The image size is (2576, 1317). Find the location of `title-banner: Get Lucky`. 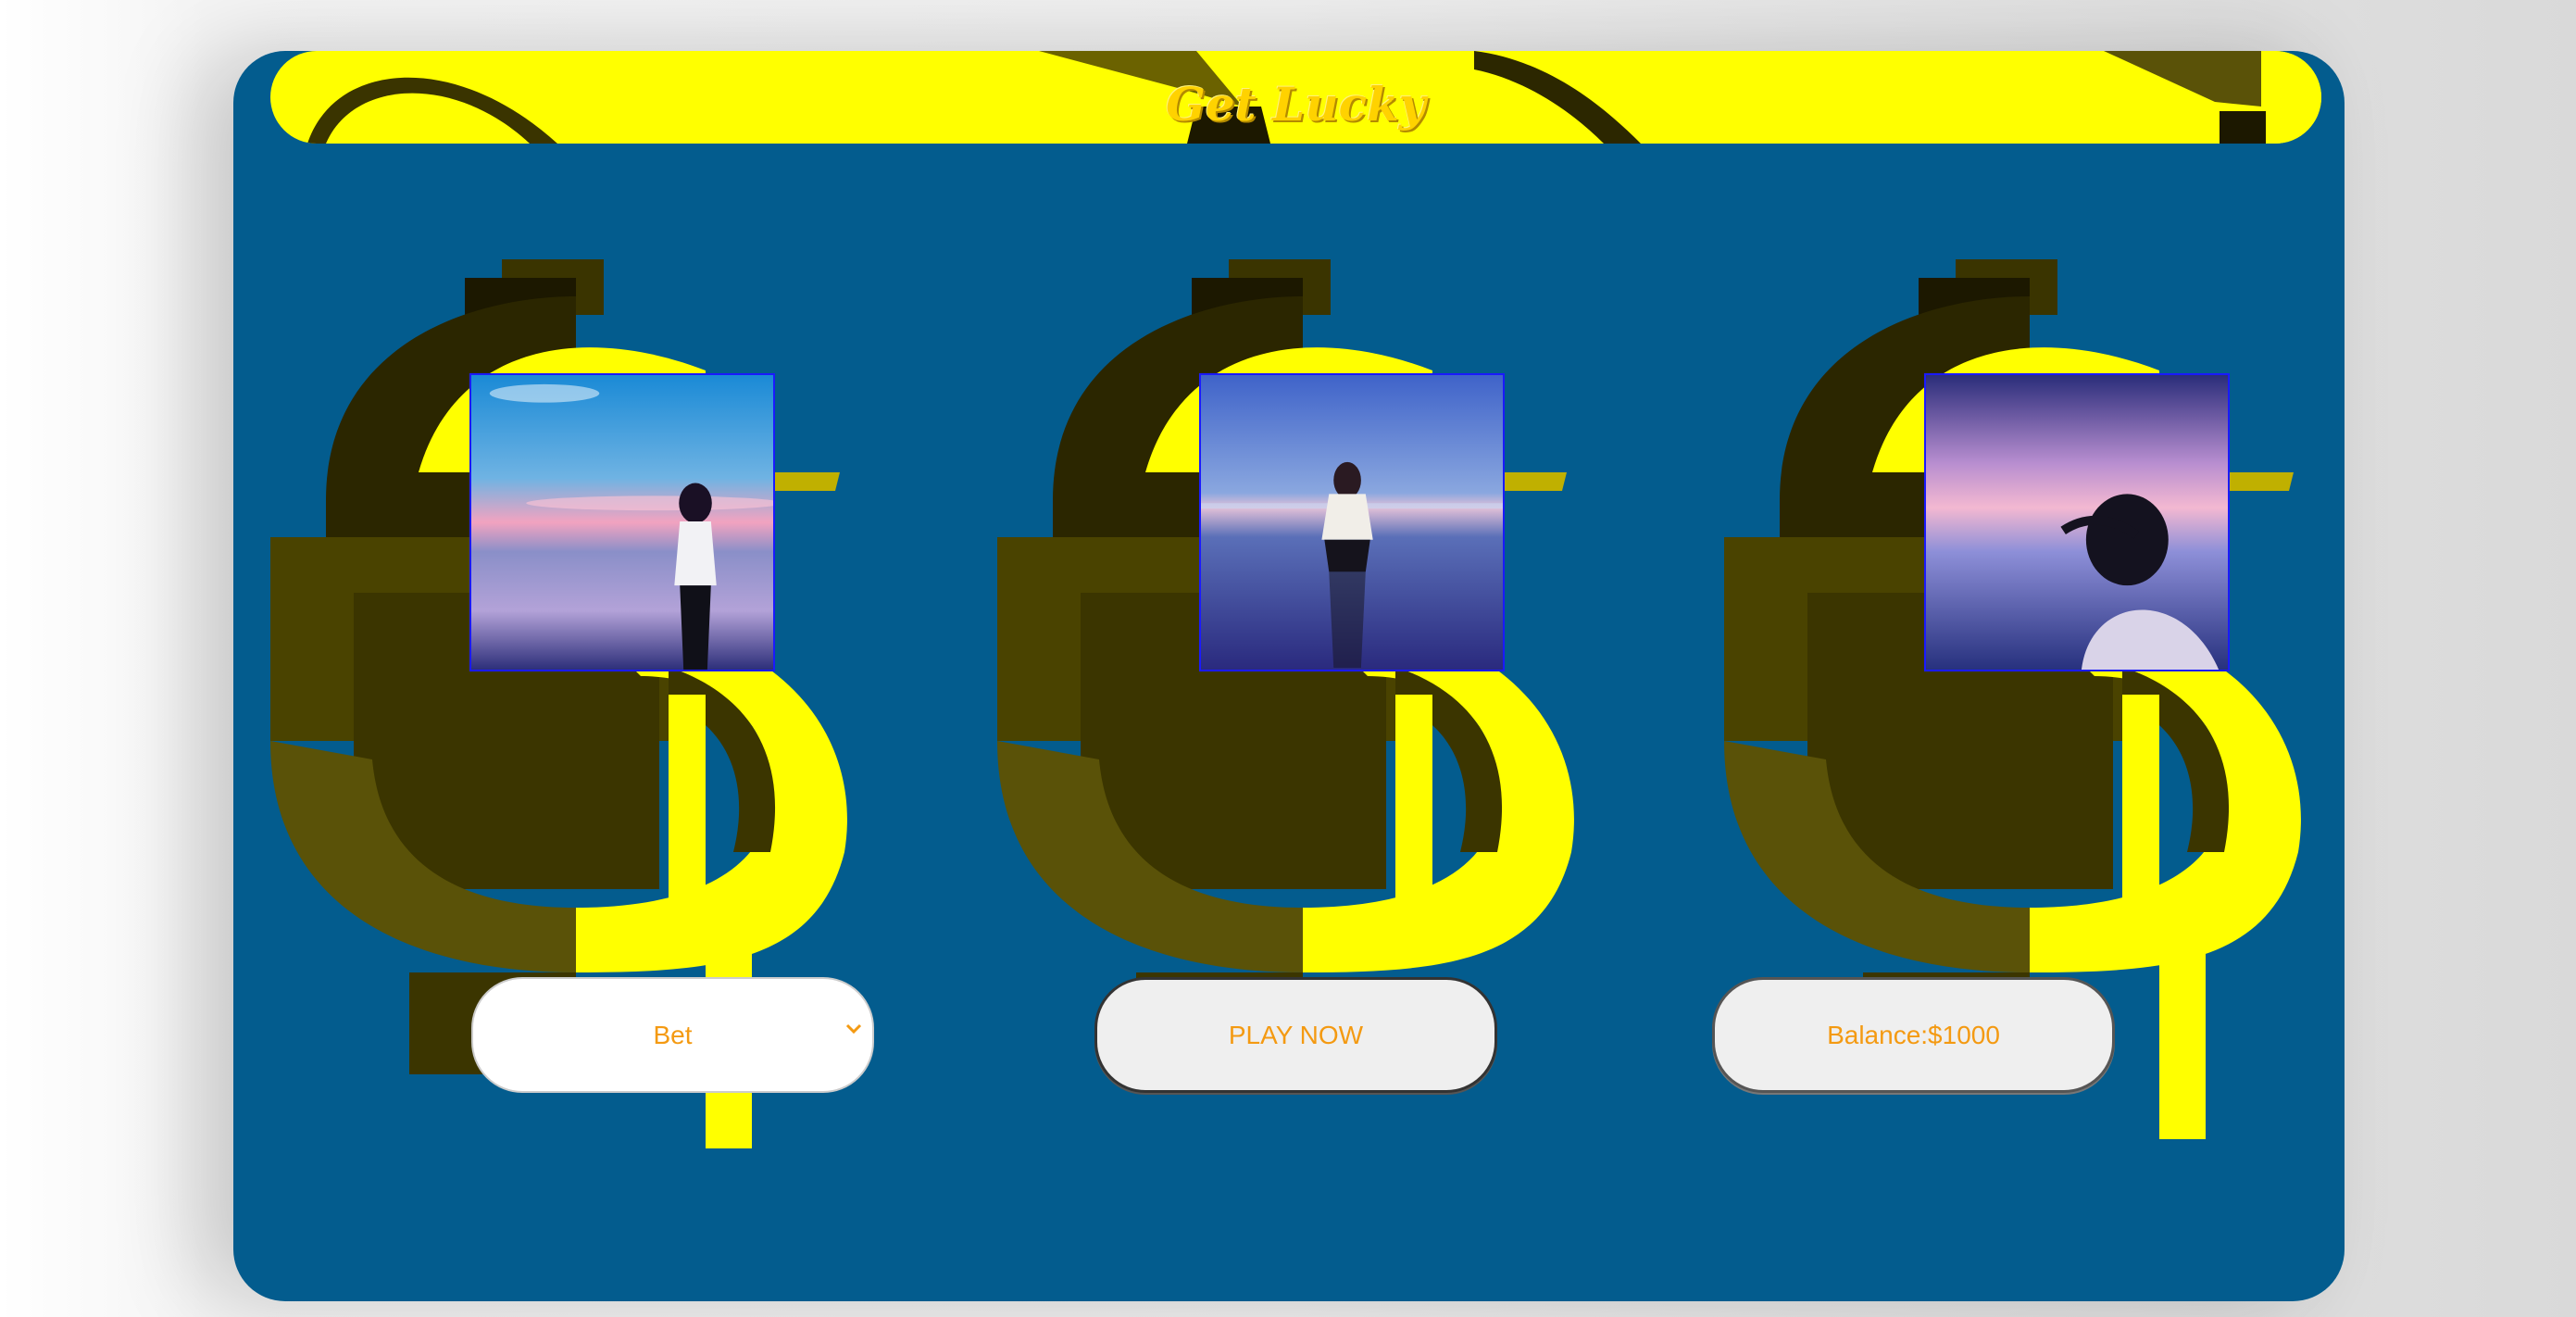

title-banner: Get Lucky is located at coordinates (1295, 97).